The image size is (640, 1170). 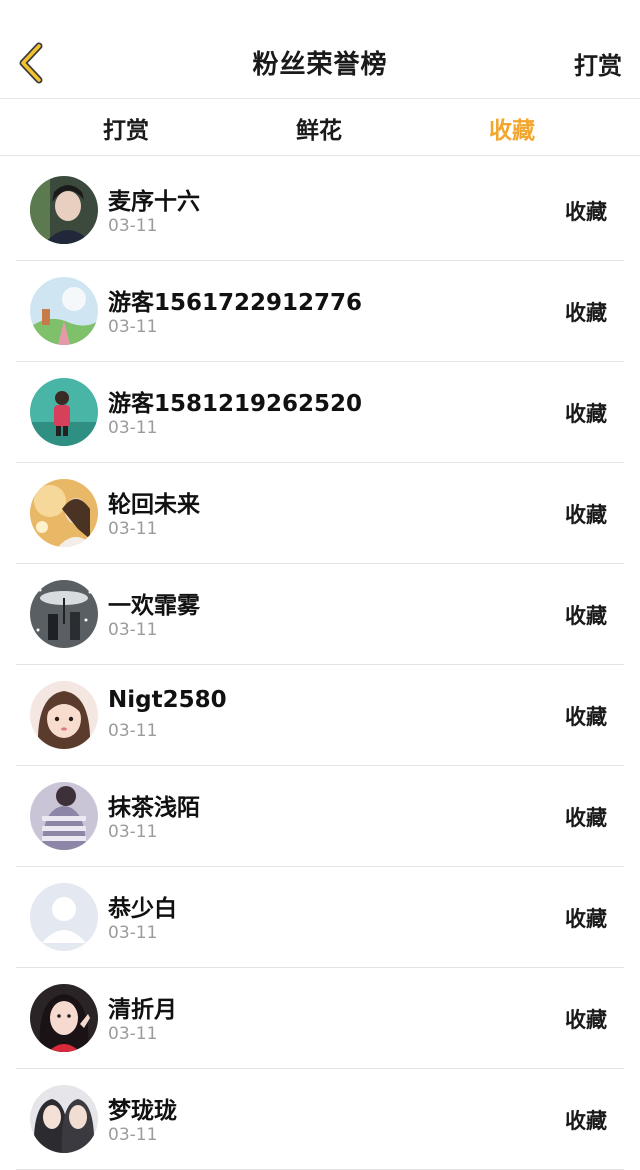 I want to click on list-item: 游客1561722912776 03-11 收藏, so click(x=320, y=311).